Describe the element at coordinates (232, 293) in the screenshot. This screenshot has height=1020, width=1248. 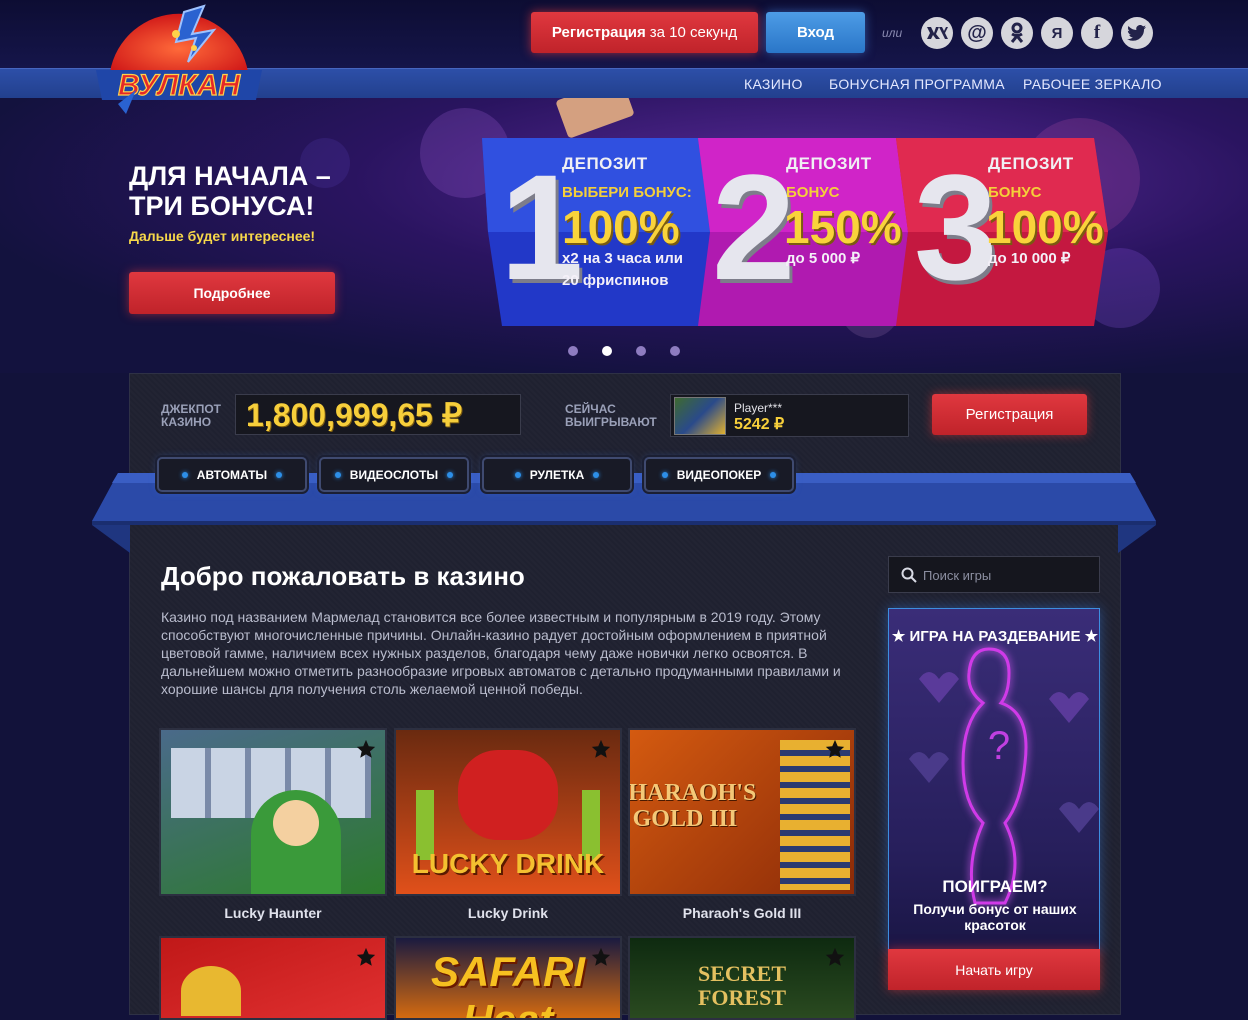
I see `more-button: Подробнее` at that location.